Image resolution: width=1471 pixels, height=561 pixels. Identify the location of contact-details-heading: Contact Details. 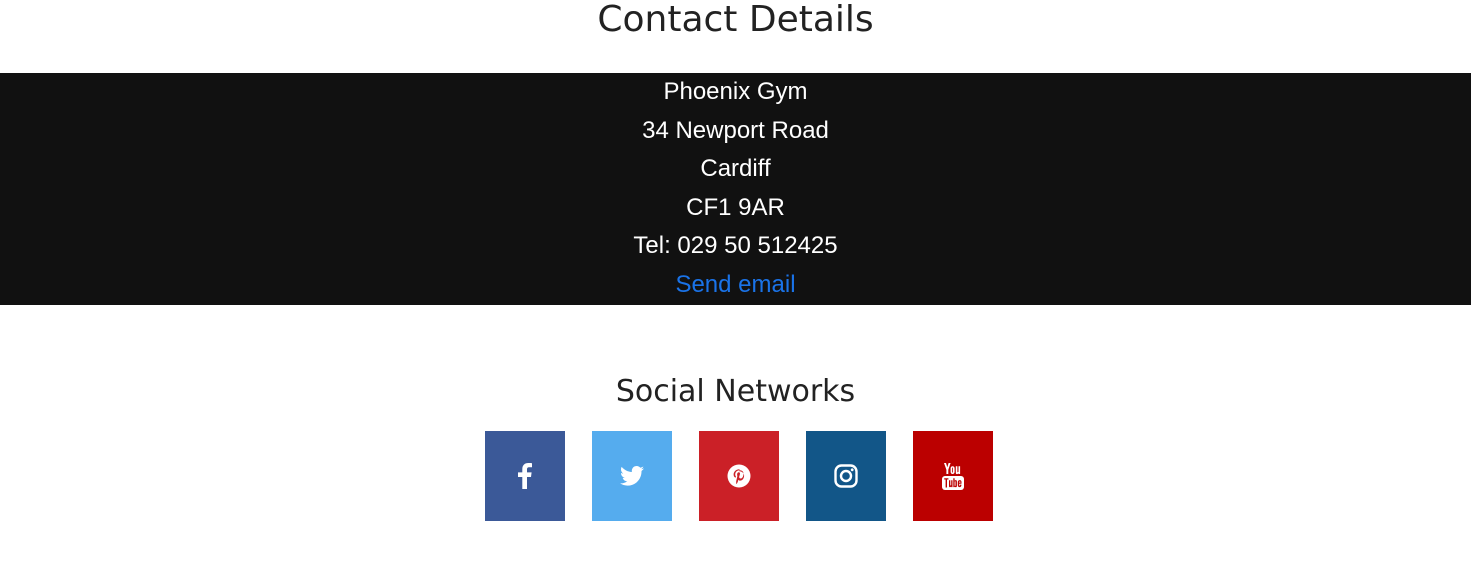
(735, 20).